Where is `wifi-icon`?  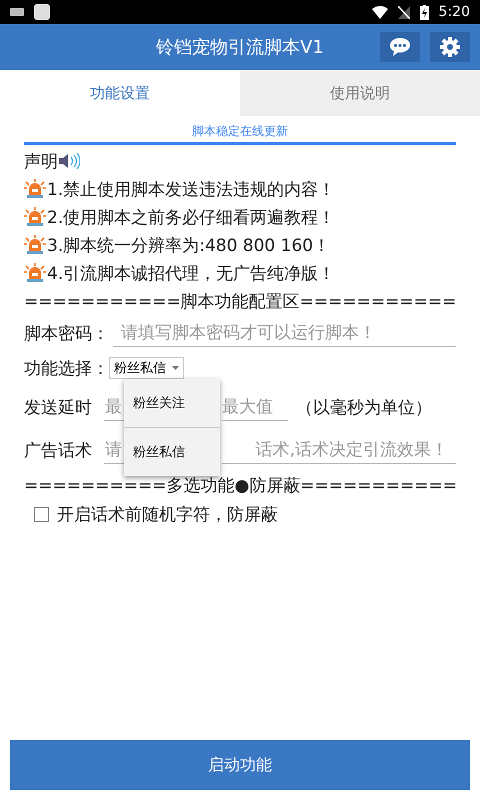
wifi-icon is located at coordinates (380, 12).